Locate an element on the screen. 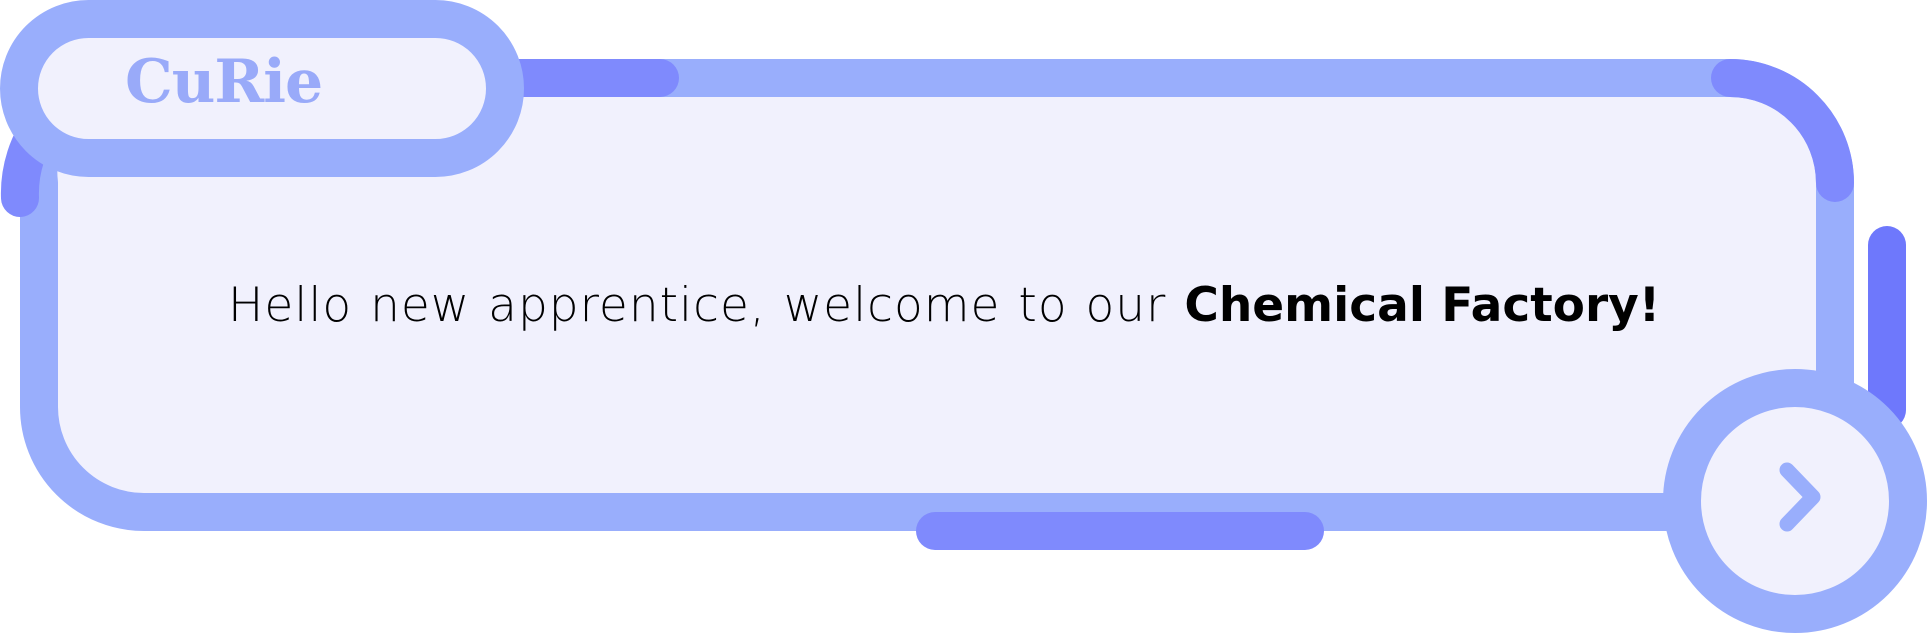 The height and width of the screenshot is (637, 1927). next-button is located at coordinates (1795, 501).